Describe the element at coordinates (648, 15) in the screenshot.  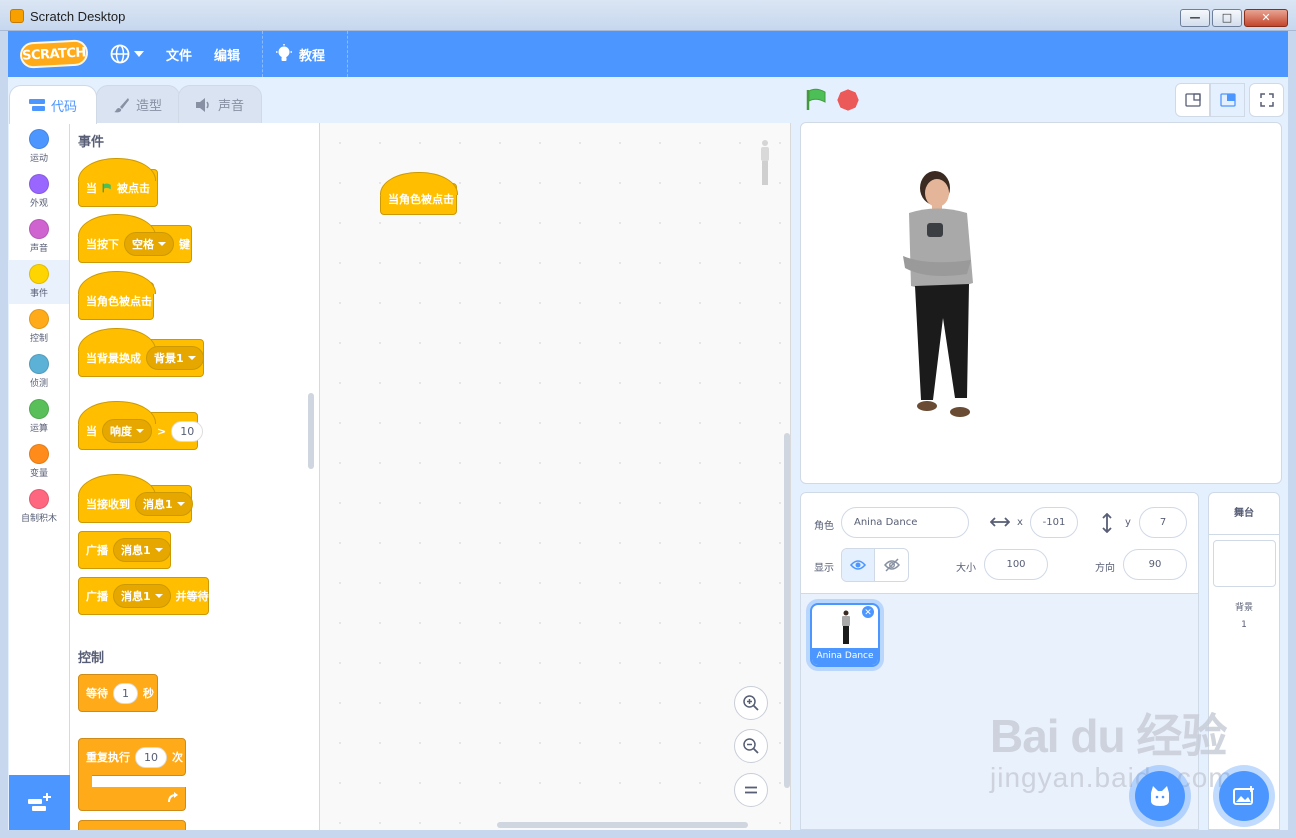
I see `window-titlebar: Scratch Desktop — □ ✕` at that location.